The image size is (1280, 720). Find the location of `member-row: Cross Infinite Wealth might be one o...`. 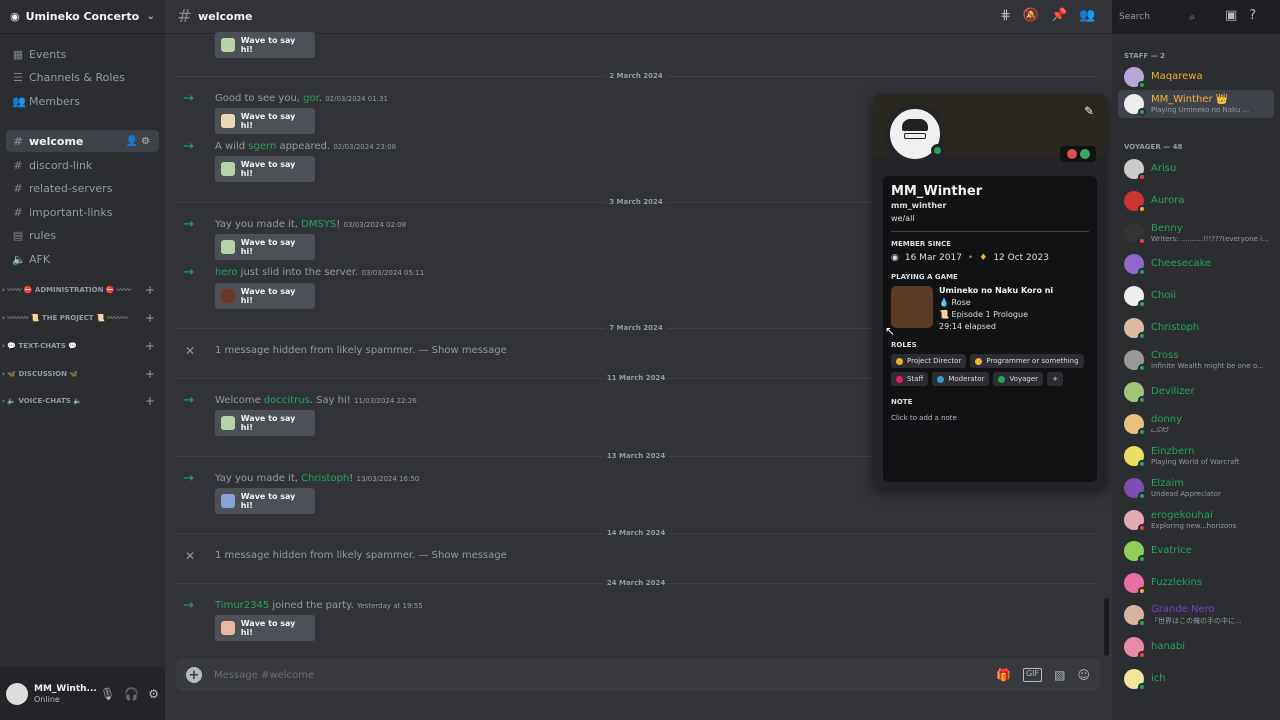

member-row: Cross Infinite Wealth might be one o... is located at coordinates (1196, 360).